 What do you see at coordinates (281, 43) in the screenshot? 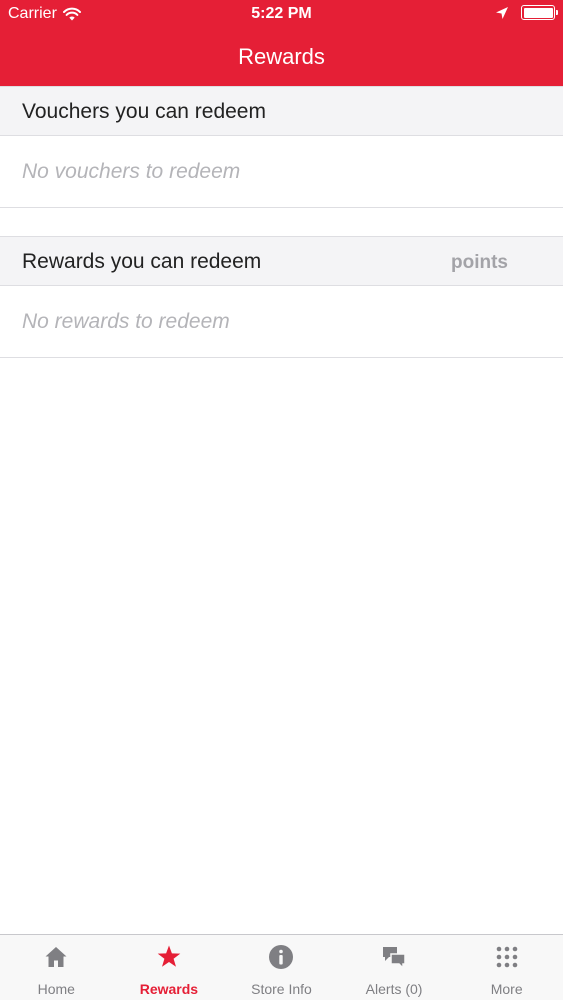
I see `navigation-header: Carrier 5:22 PM Rewards` at bounding box center [281, 43].